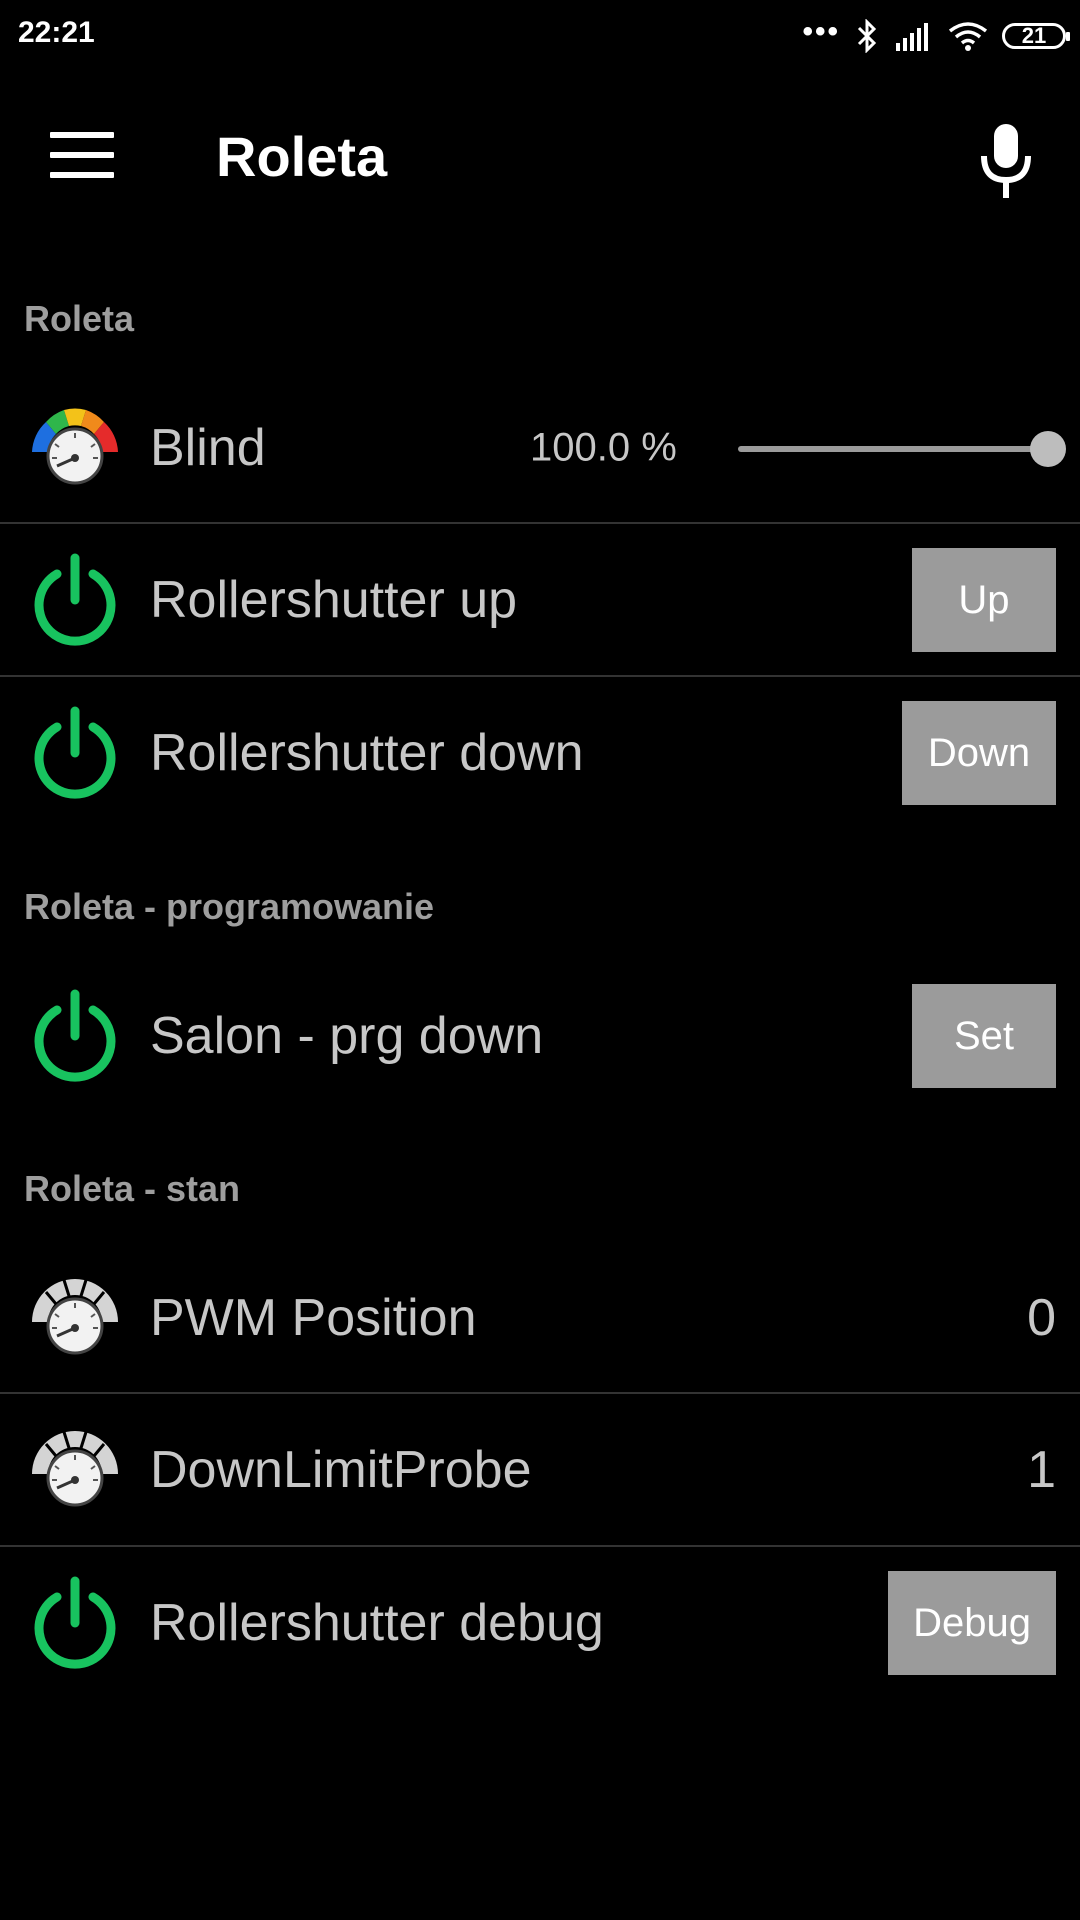 This screenshot has width=1080, height=1920. What do you see at coordinates (540, 600) in the screenshot?
I see `rollershutter-up-row: Rollershutter up Up` at bounding box center [540, 600].